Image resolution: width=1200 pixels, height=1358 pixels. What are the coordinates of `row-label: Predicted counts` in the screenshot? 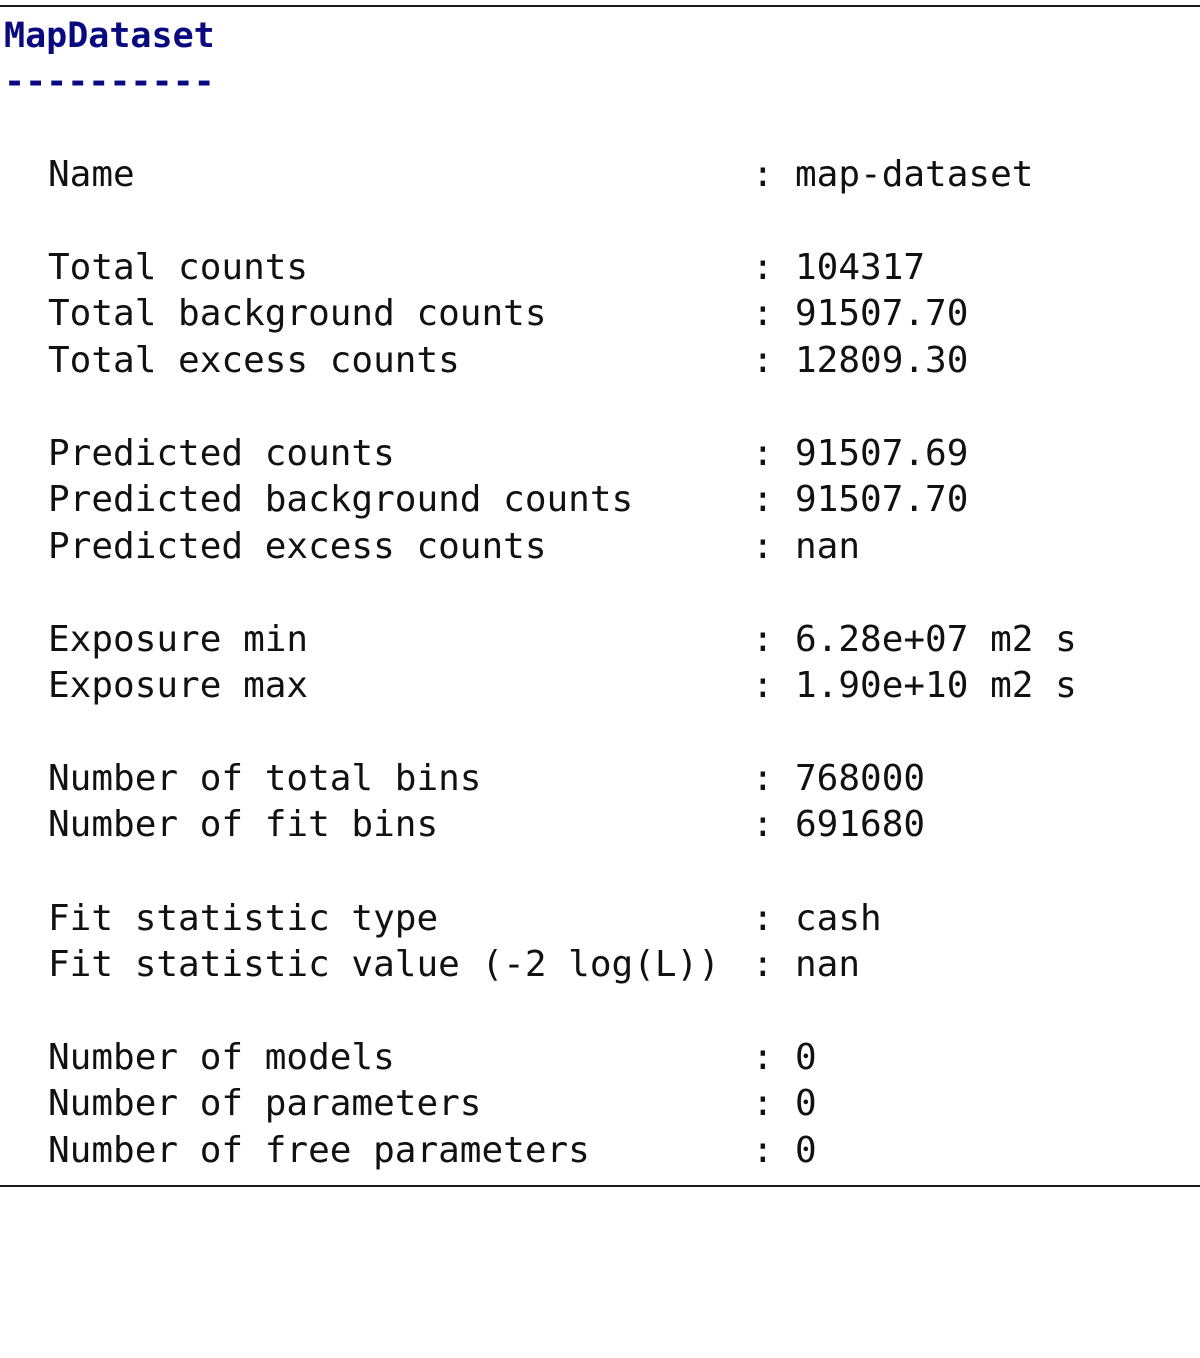 It's located at (221, 453).